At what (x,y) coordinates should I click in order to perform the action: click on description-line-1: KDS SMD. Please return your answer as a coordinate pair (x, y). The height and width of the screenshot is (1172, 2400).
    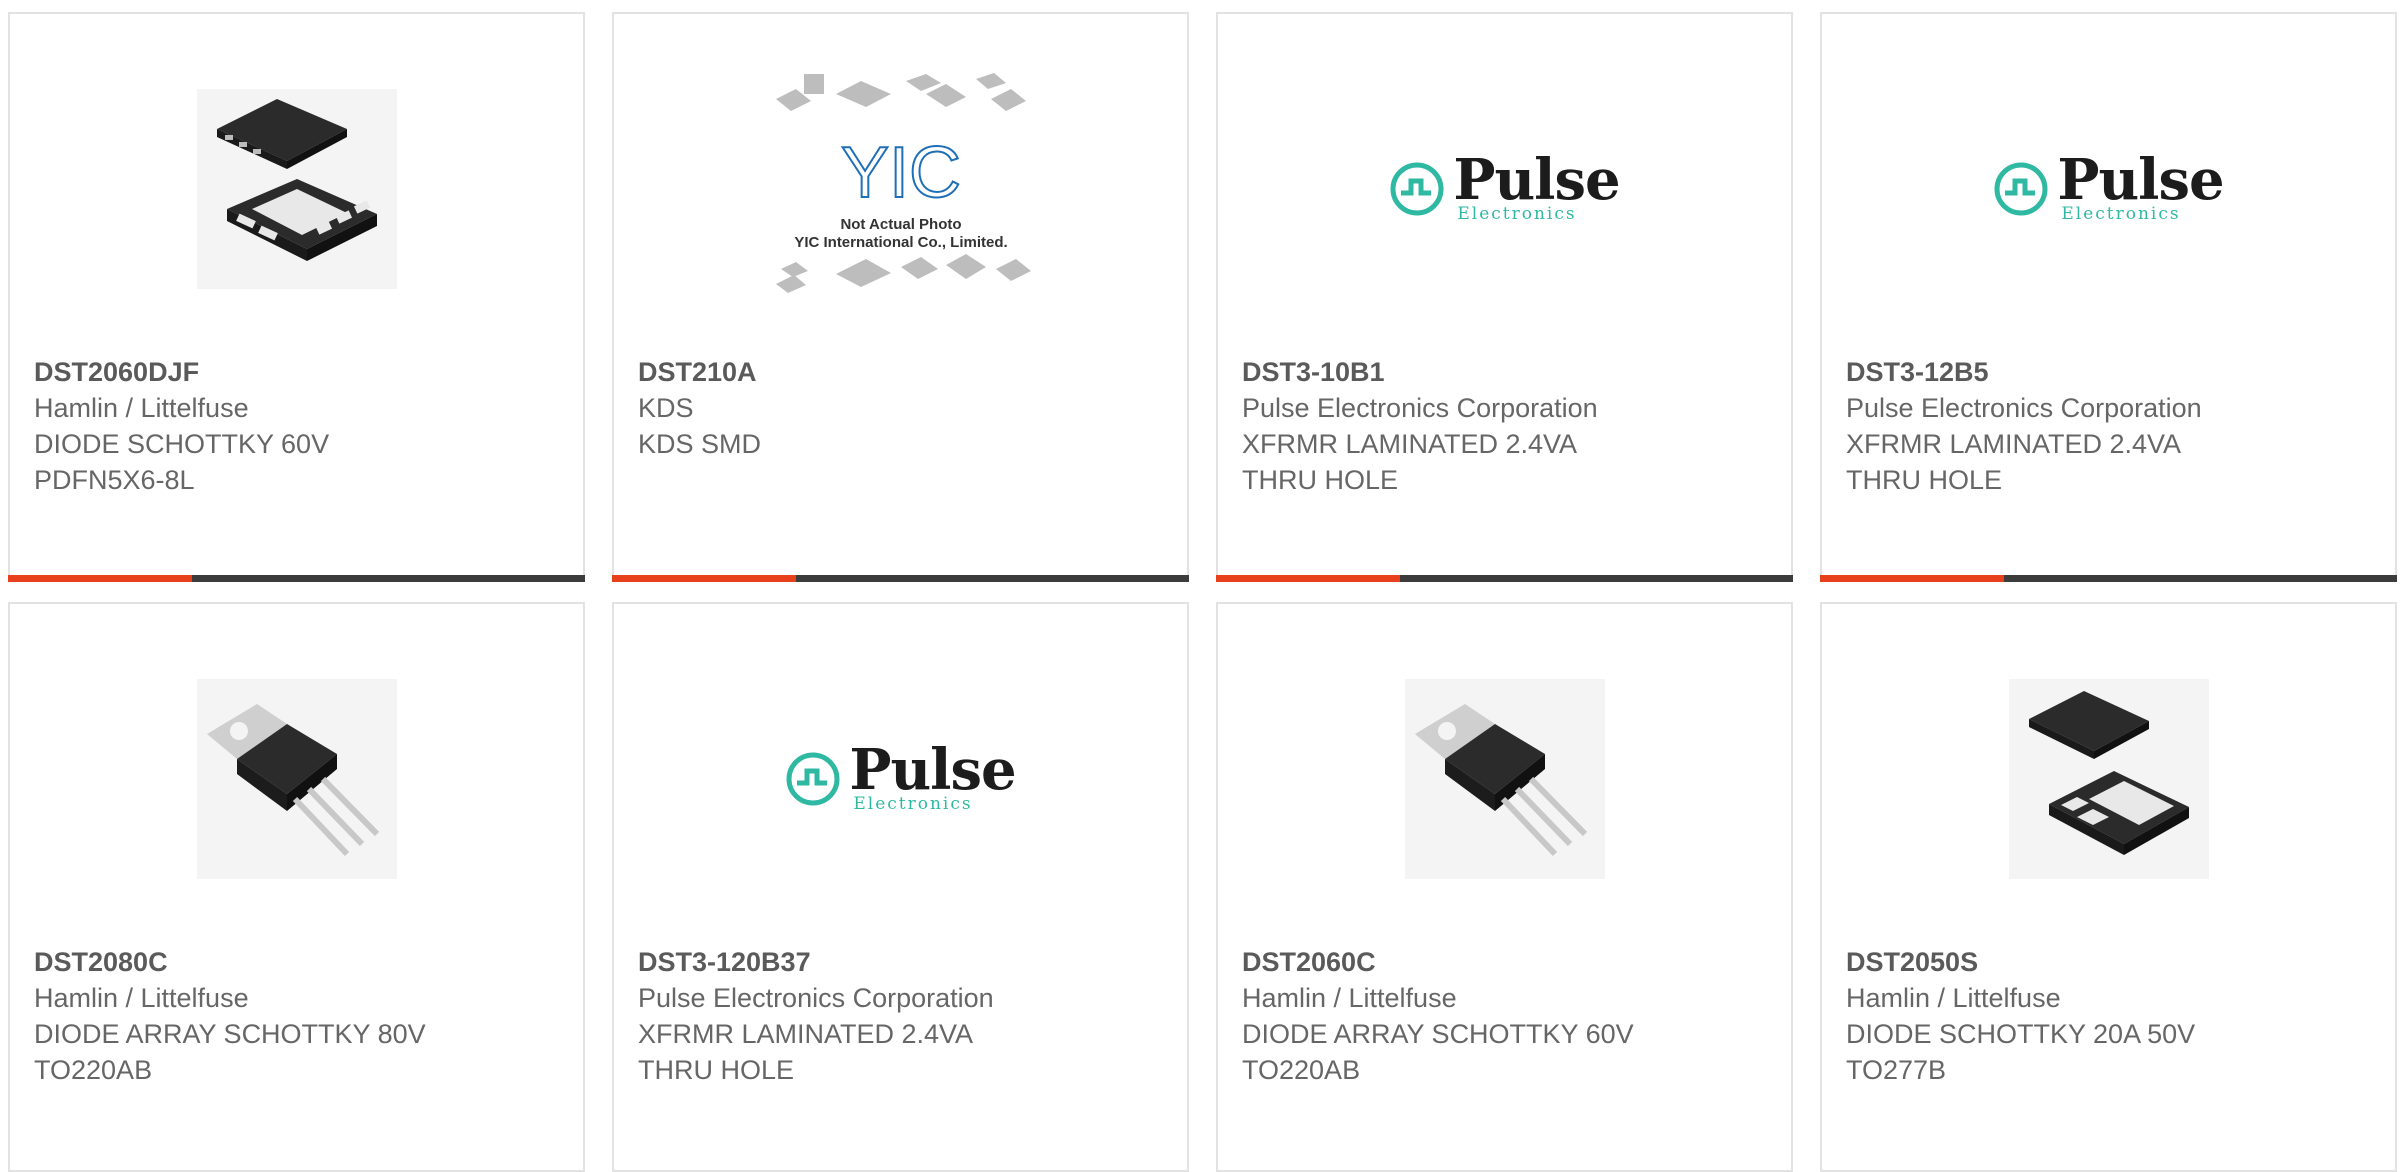
    Looking at the image, I should click on (700, 444).